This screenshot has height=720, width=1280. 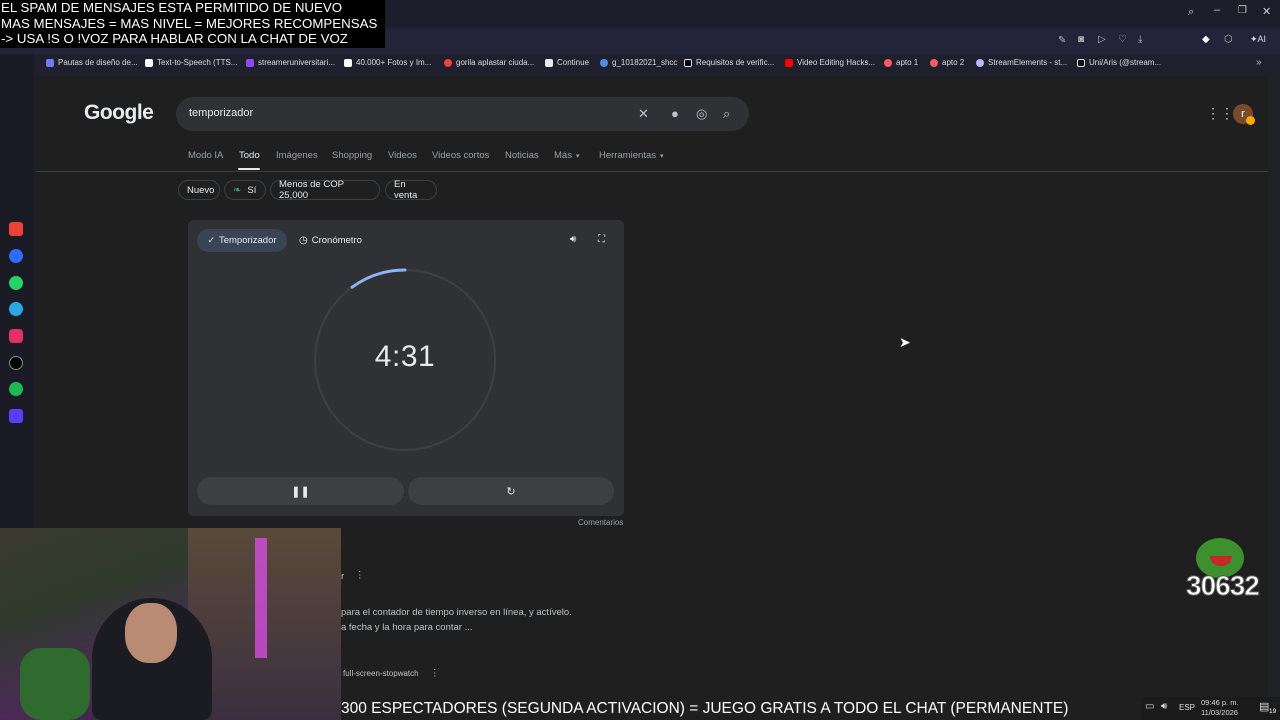 What do you see at coordinates (242, 240) in the screenshot?
I see `tab-timer: ✓ Temporizador` at bounding box center [242, 240].